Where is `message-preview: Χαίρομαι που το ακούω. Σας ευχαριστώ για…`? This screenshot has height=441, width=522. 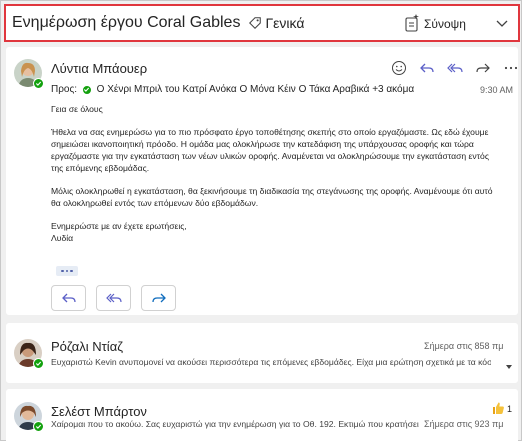
message-preview: Χαίρομαι που το ακούω. Σας ευχαριστώ για… is located at coordinates (235, 424).